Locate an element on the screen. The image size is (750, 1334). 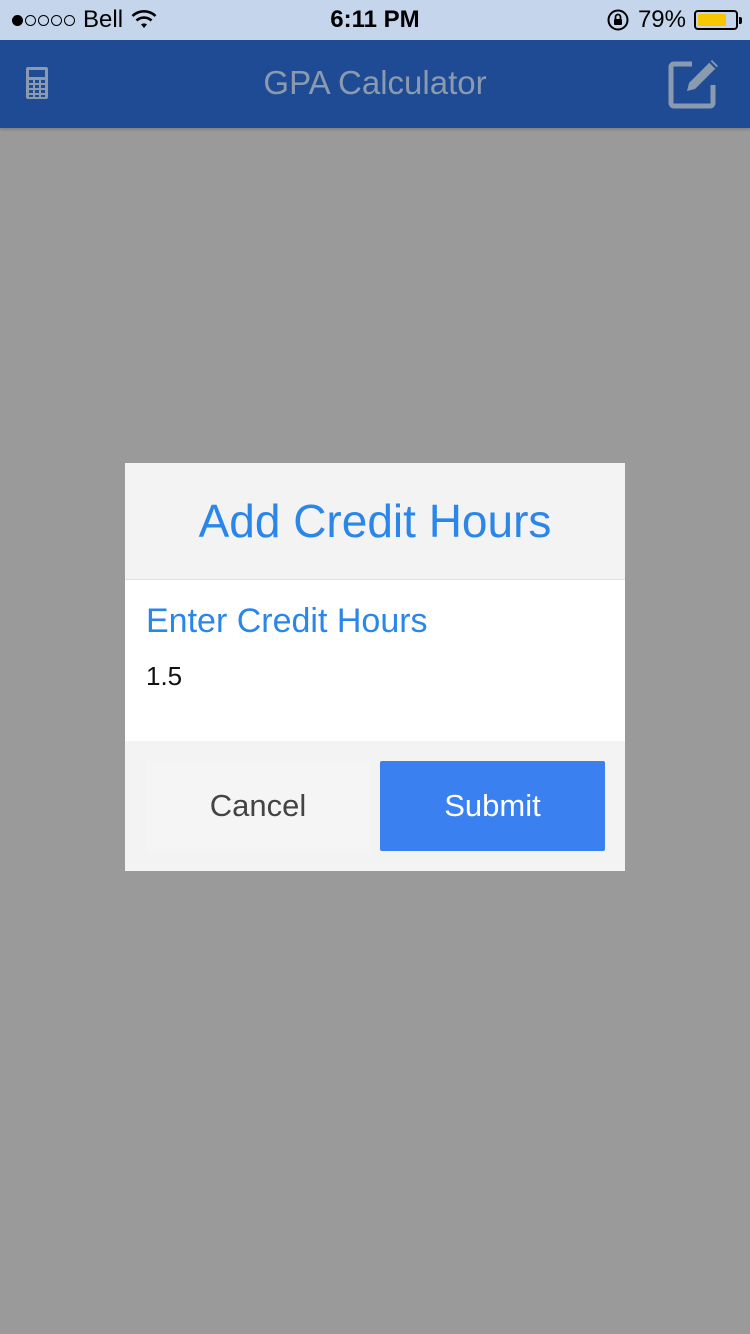
dialog-title: Add Credit Hours is located at coordinates (375, 521).